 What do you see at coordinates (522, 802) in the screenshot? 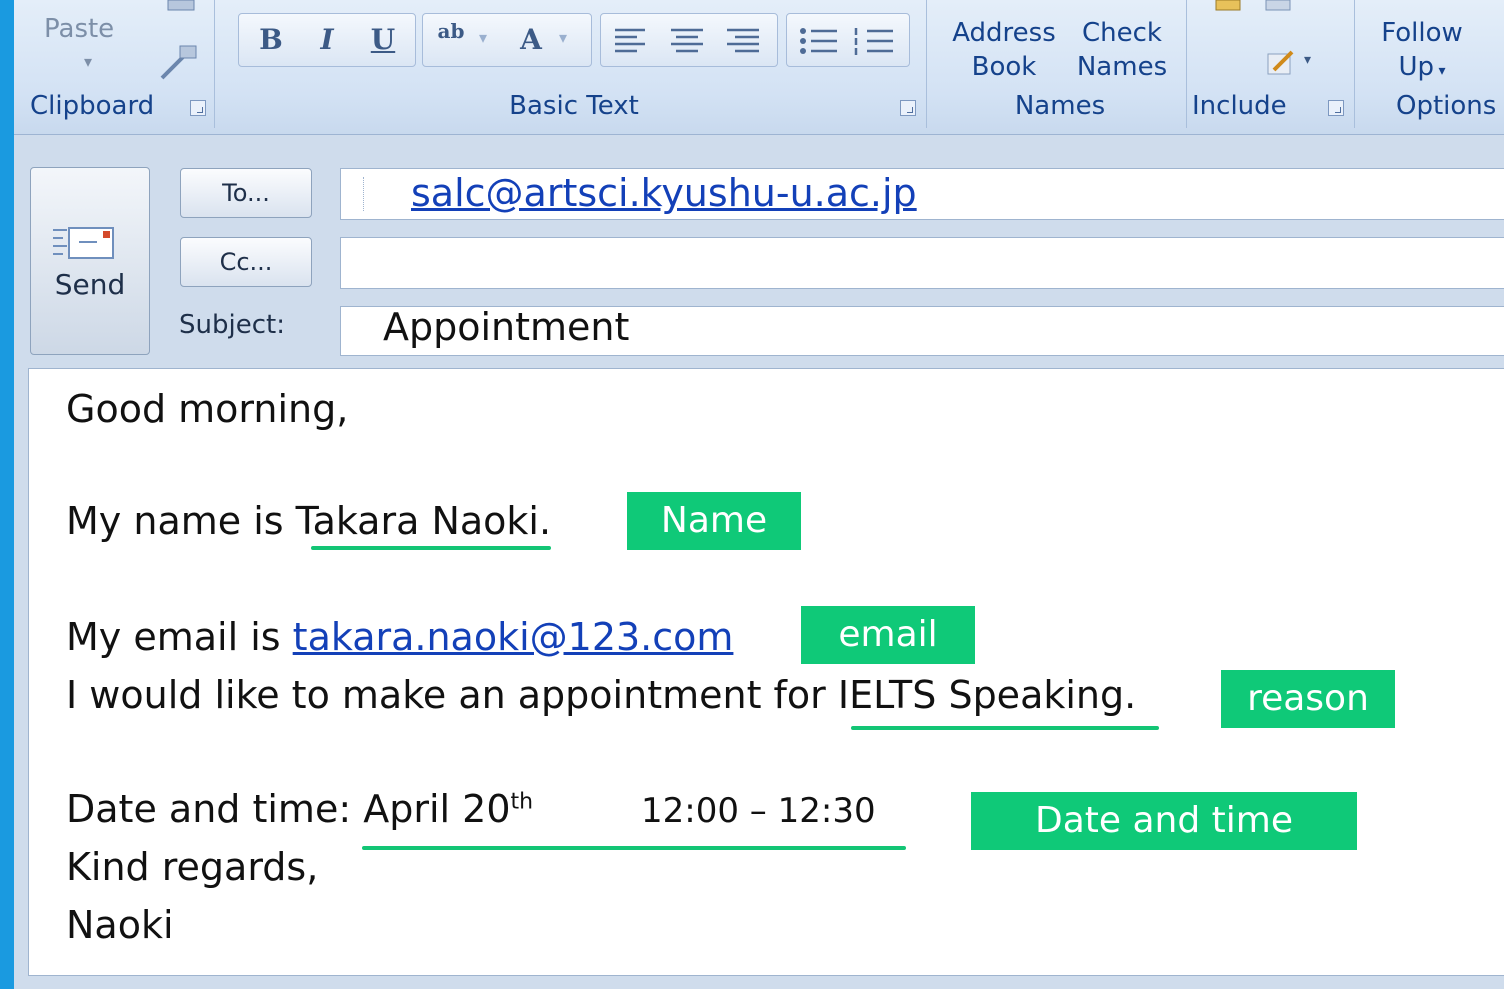
I see `date-suffix: th` at bounding box center [522, 802].